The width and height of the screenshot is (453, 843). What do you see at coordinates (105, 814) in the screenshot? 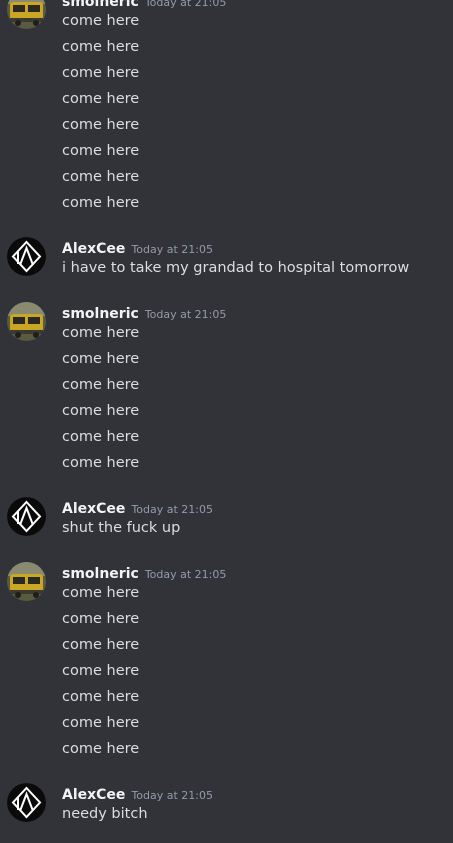
I see `message-text: needy bitch` at bounding box center [105, 814].